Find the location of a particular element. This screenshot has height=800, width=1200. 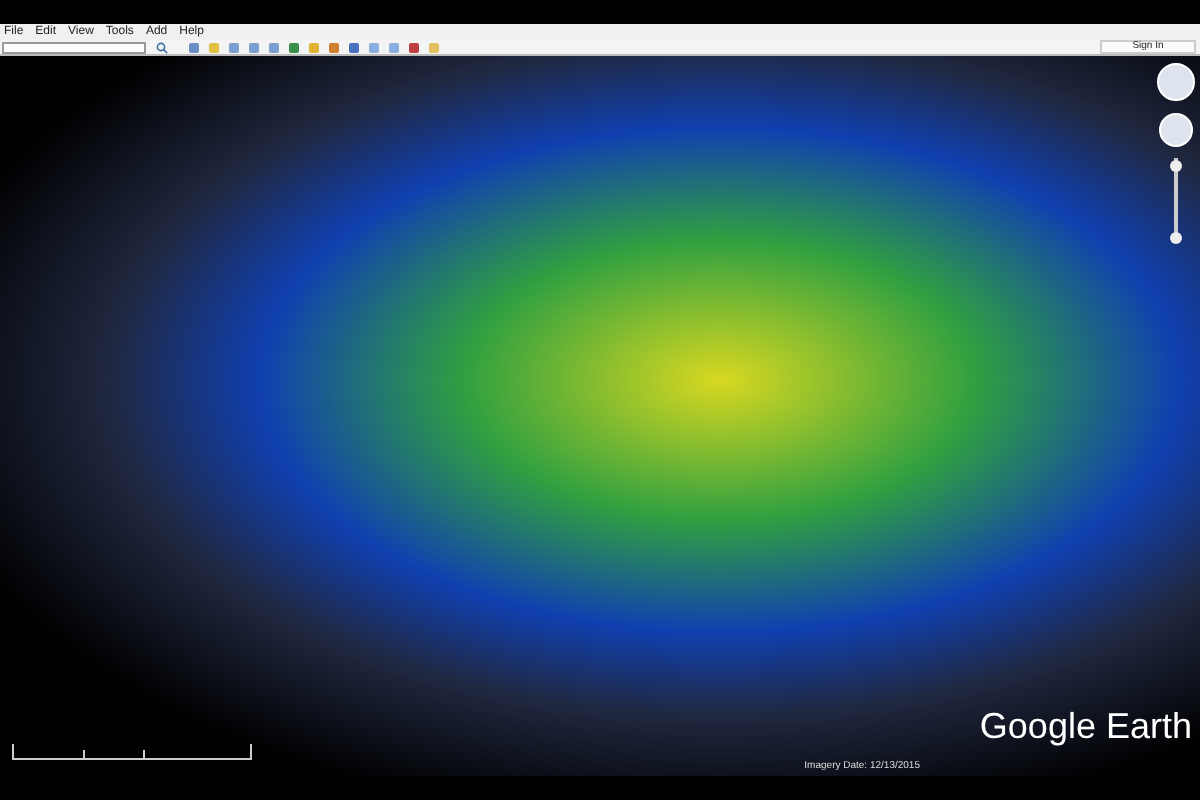

logo: Google Earth is located at coordinates (1085, 726).